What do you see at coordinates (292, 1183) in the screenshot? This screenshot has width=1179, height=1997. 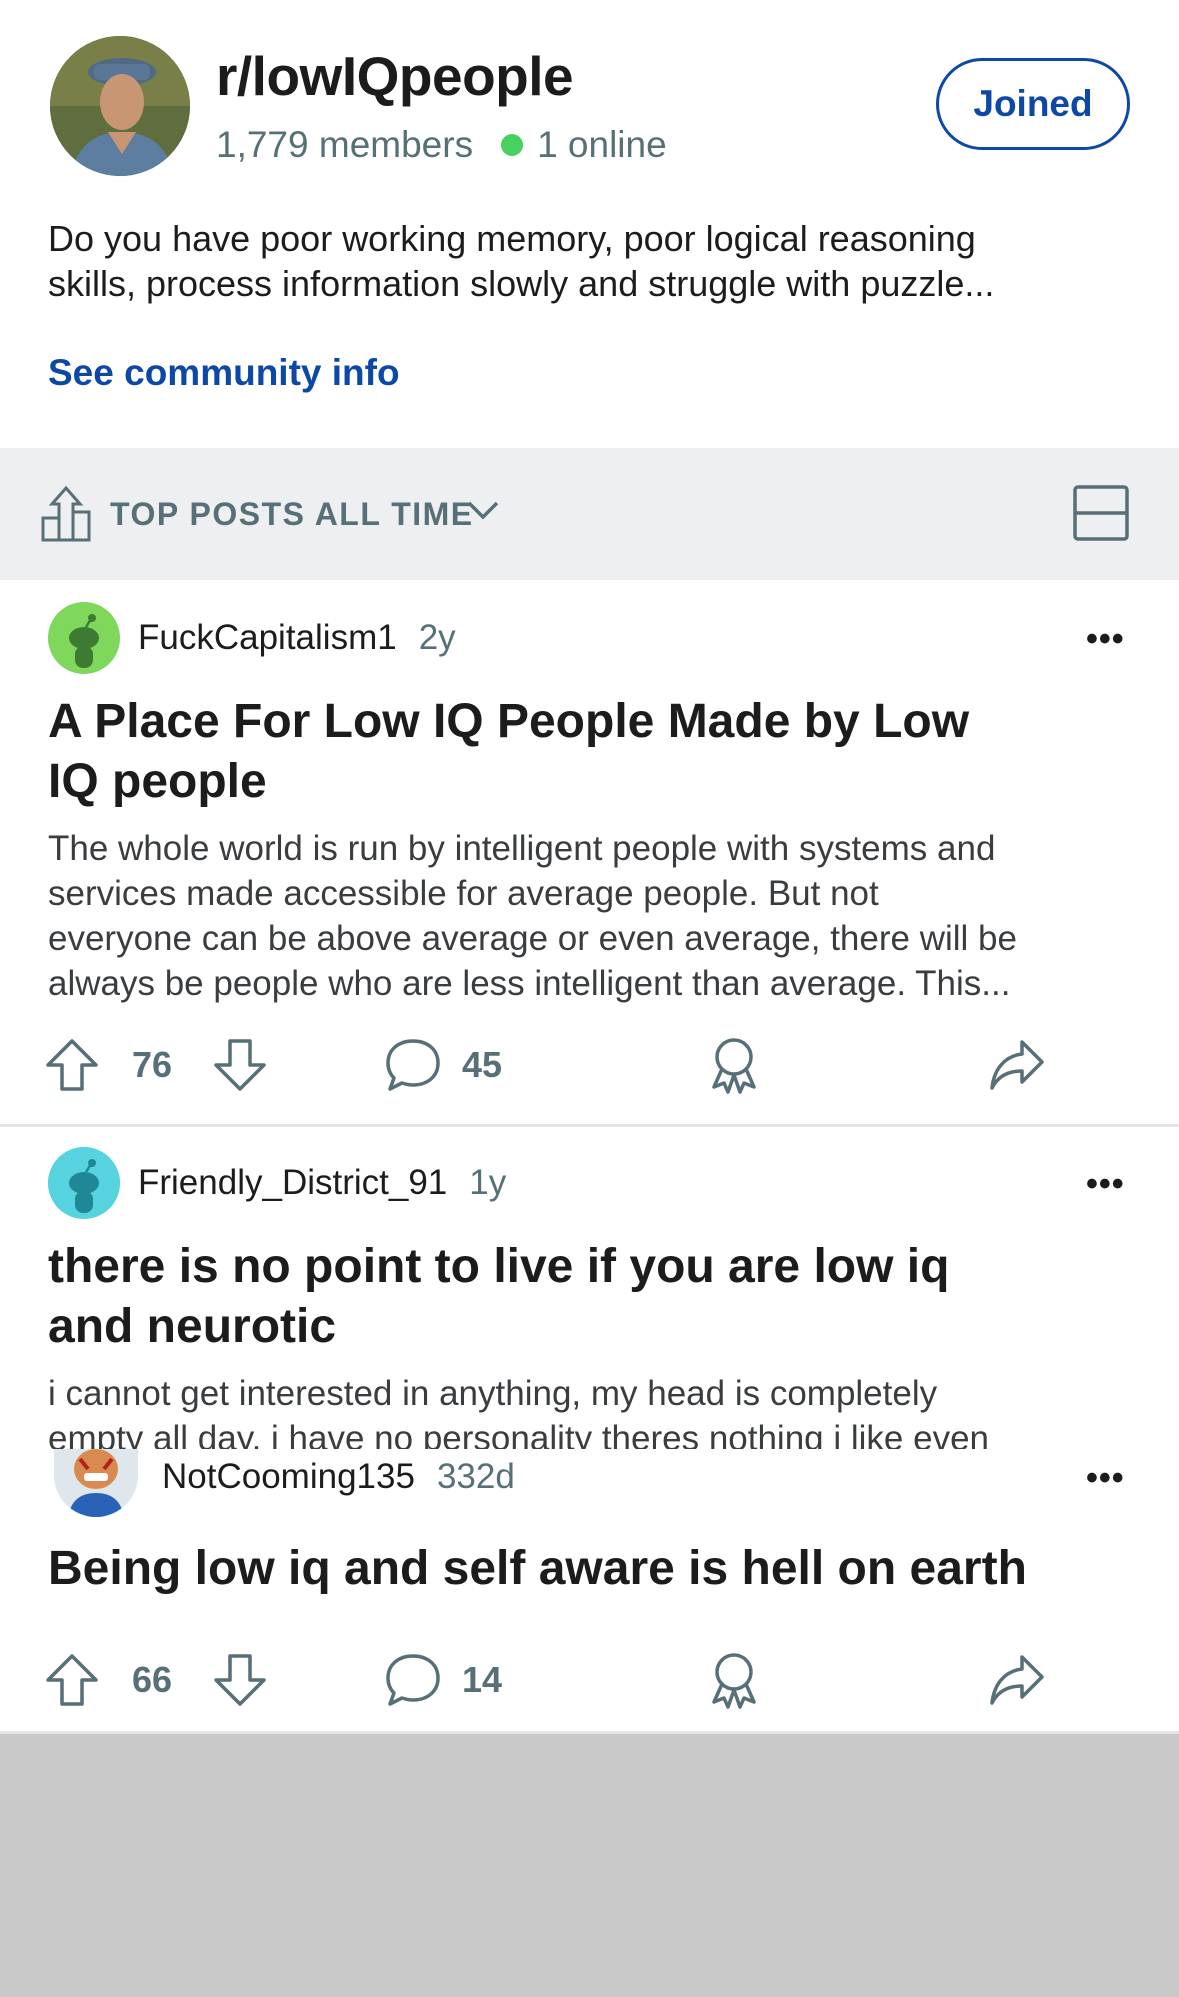 I see `post-author: Friendly_District_91` at bounding box center [292, 1183].